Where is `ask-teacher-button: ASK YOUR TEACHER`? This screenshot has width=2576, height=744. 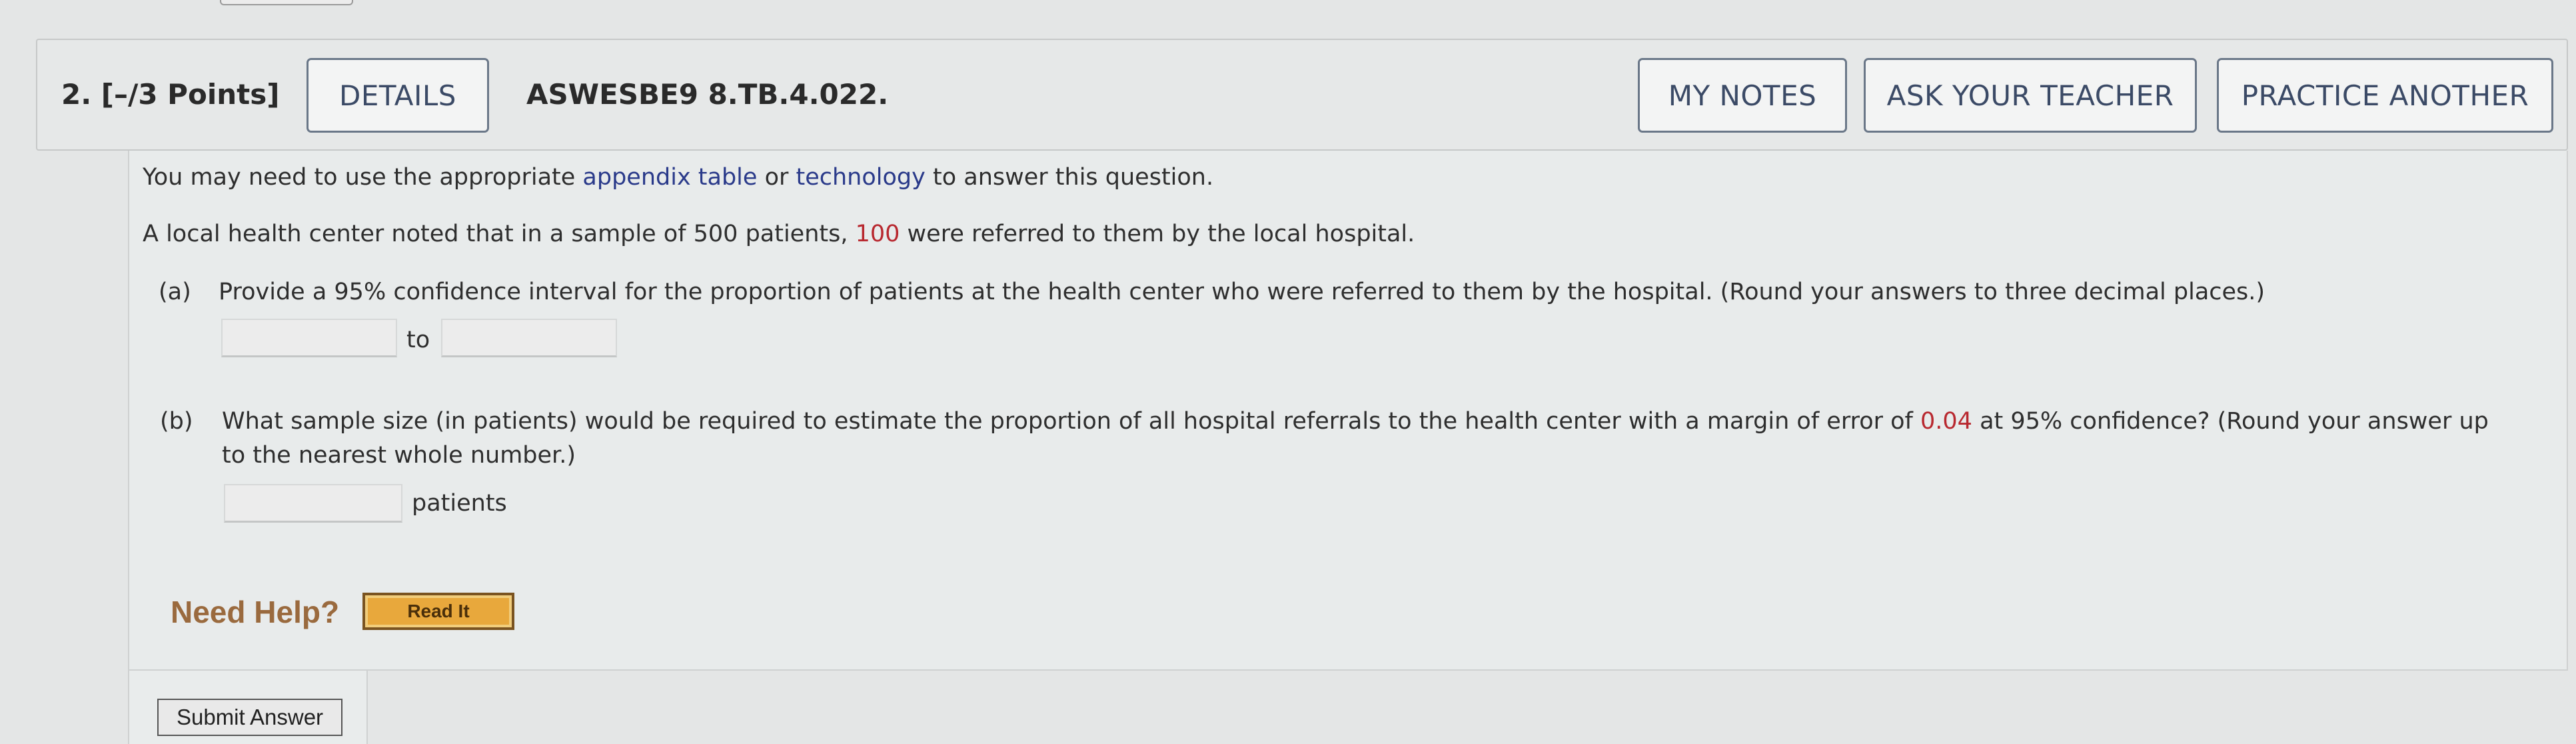 ask-teacher-button: ASK YOUR TEACHER is located at coordinates (2031, 95).